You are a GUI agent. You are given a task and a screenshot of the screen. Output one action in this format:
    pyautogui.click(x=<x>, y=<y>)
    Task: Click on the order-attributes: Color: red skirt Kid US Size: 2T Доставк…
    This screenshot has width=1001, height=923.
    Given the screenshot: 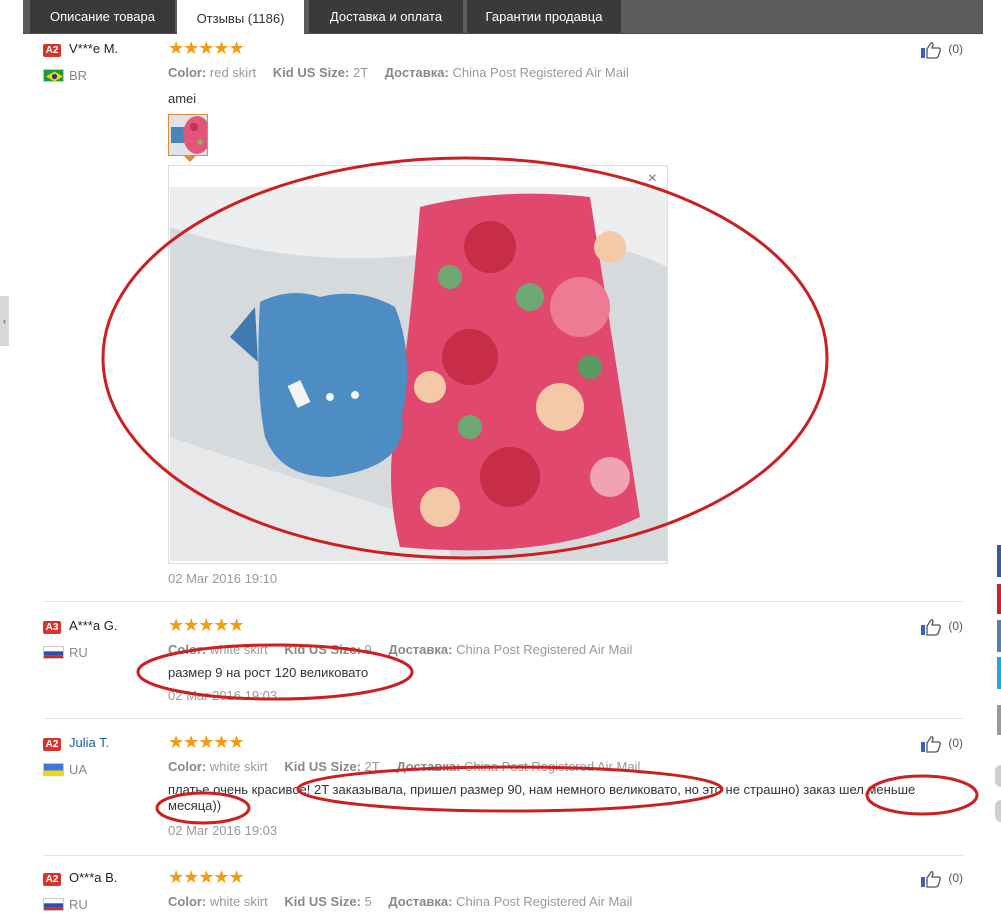 What is the action you would take?
    pyautogui.click(x=398, y=72)
    